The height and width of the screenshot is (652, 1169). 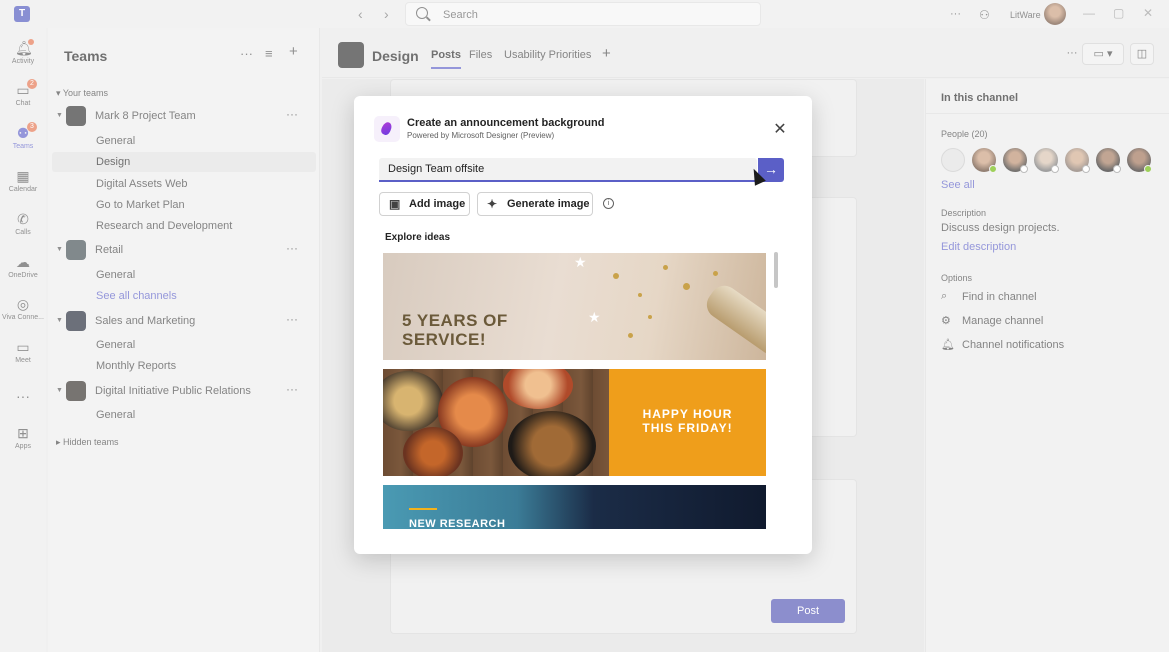 What do you see at coordinates (568, 170) in the screenshot?
I see `prompt-input` at bounding box center [568, 170].